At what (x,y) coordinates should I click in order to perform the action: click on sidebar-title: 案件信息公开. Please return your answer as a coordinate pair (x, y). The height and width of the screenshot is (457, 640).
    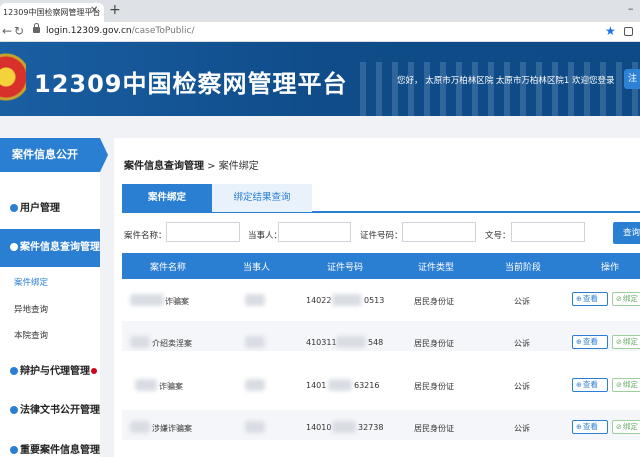
    Looking at the image, I should click on (54, 155).